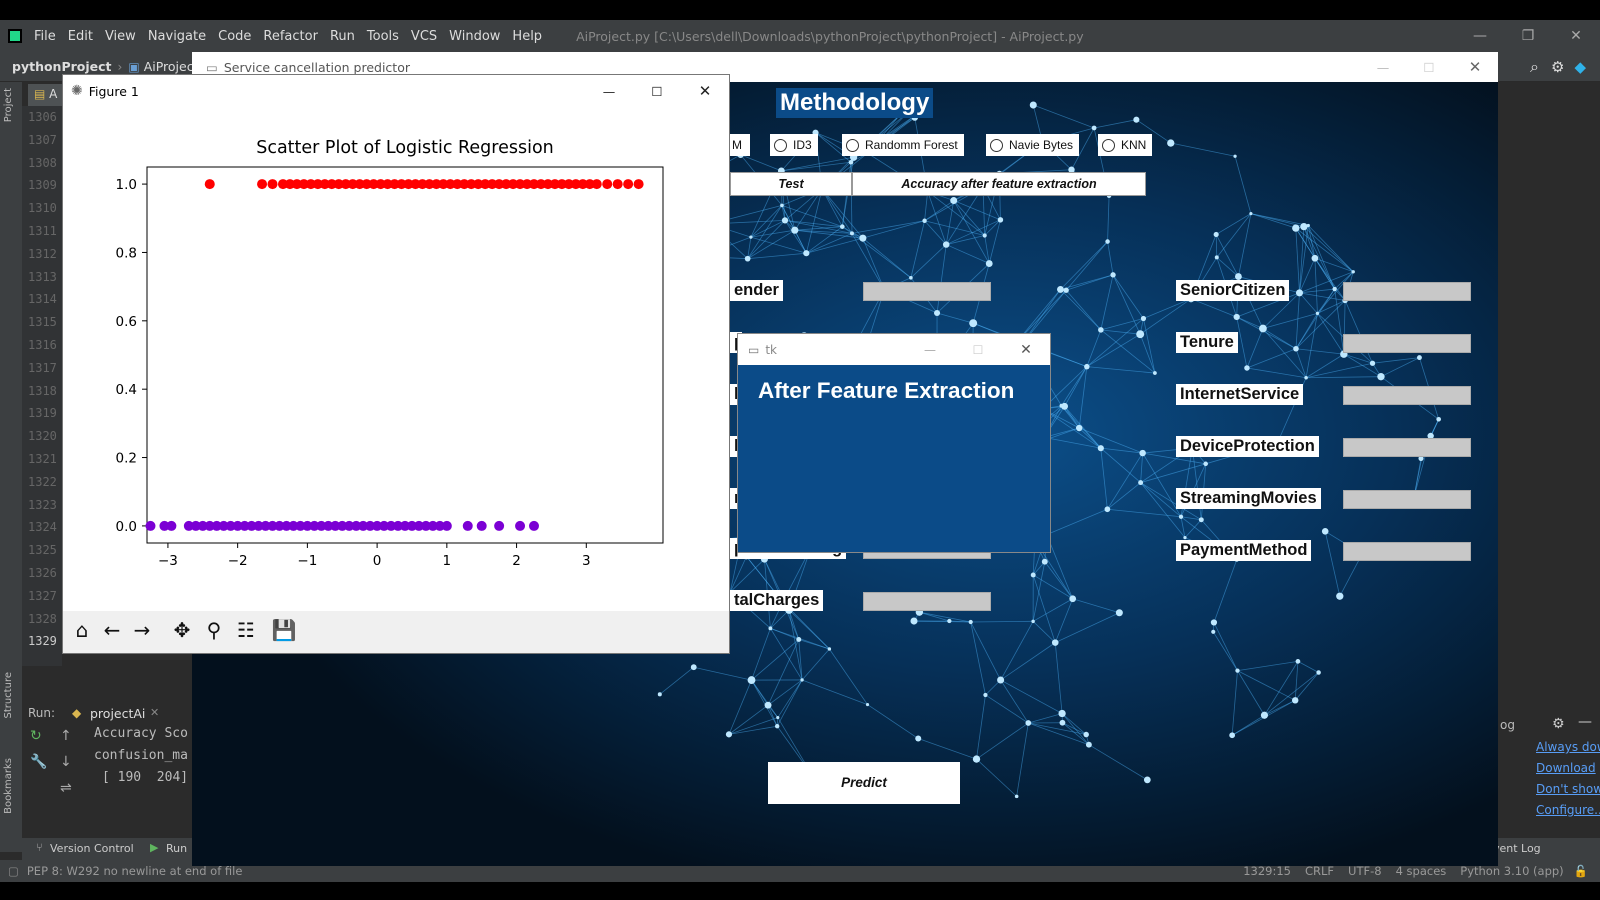 Image resolution: width=1600 pixels, height=900 pixels. Describe the element at coordinates (66, 762) in the screenshot. I see `down-arrow-icon: ↓` at that location.